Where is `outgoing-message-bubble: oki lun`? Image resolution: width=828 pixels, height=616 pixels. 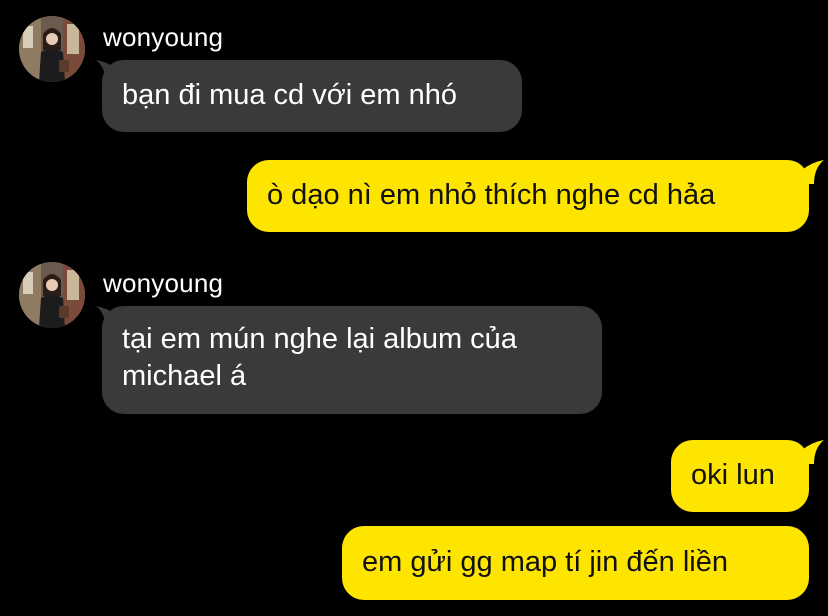 outgoing-message-bubble: oki lun is located at coordinates (740, 476).